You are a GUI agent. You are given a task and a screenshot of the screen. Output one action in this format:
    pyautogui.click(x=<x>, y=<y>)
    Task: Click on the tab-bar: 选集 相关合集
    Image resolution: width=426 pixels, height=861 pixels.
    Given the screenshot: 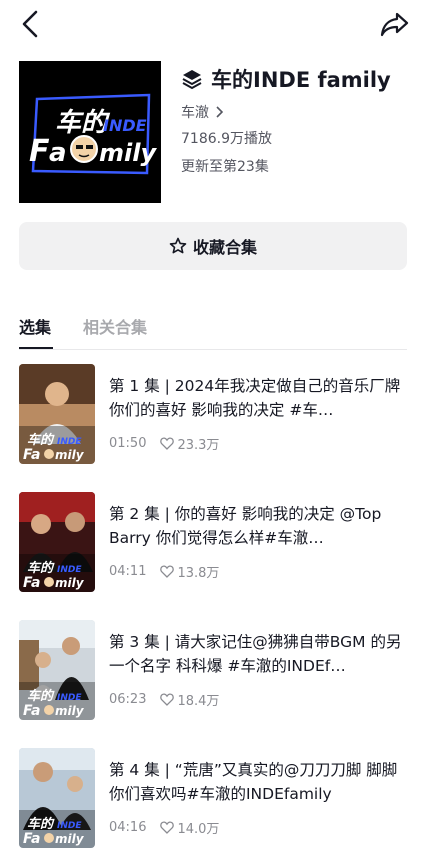 What is the action you would take?
    pyautogui.click(x=213, y=330)
    